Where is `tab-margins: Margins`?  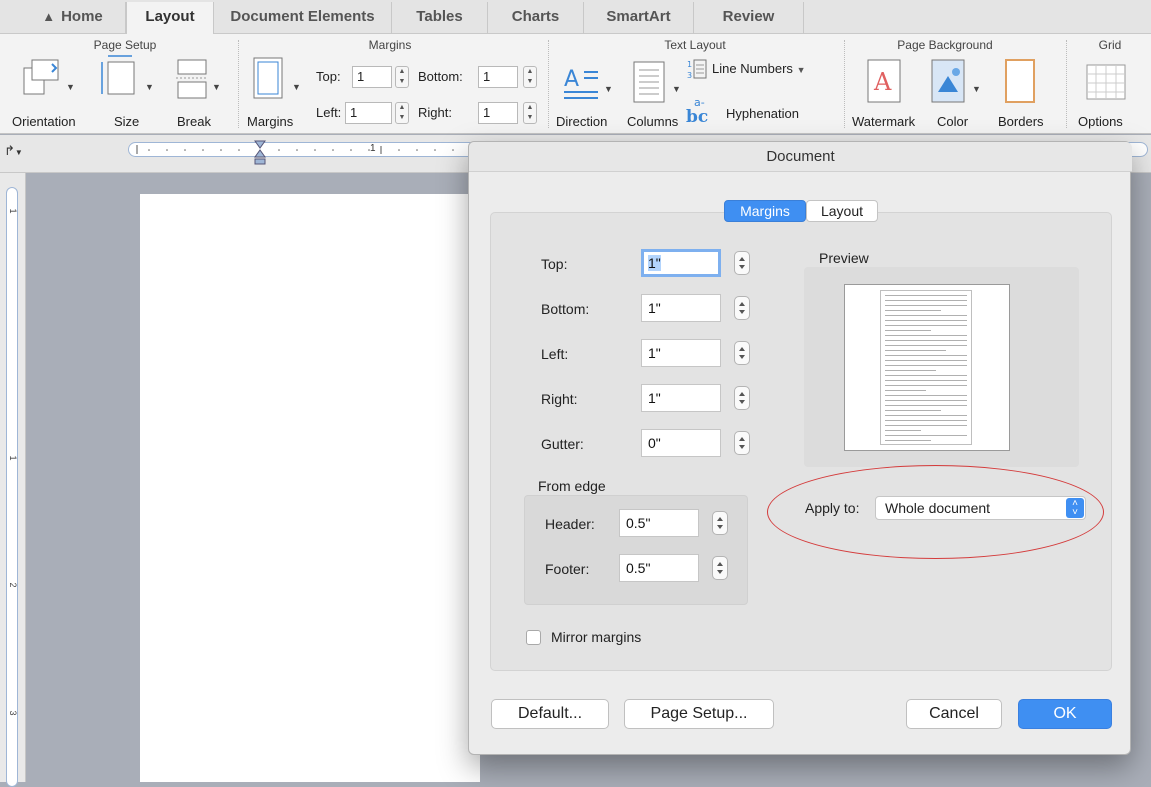 tab-margins: Margins is located at coordinates (765, 211).